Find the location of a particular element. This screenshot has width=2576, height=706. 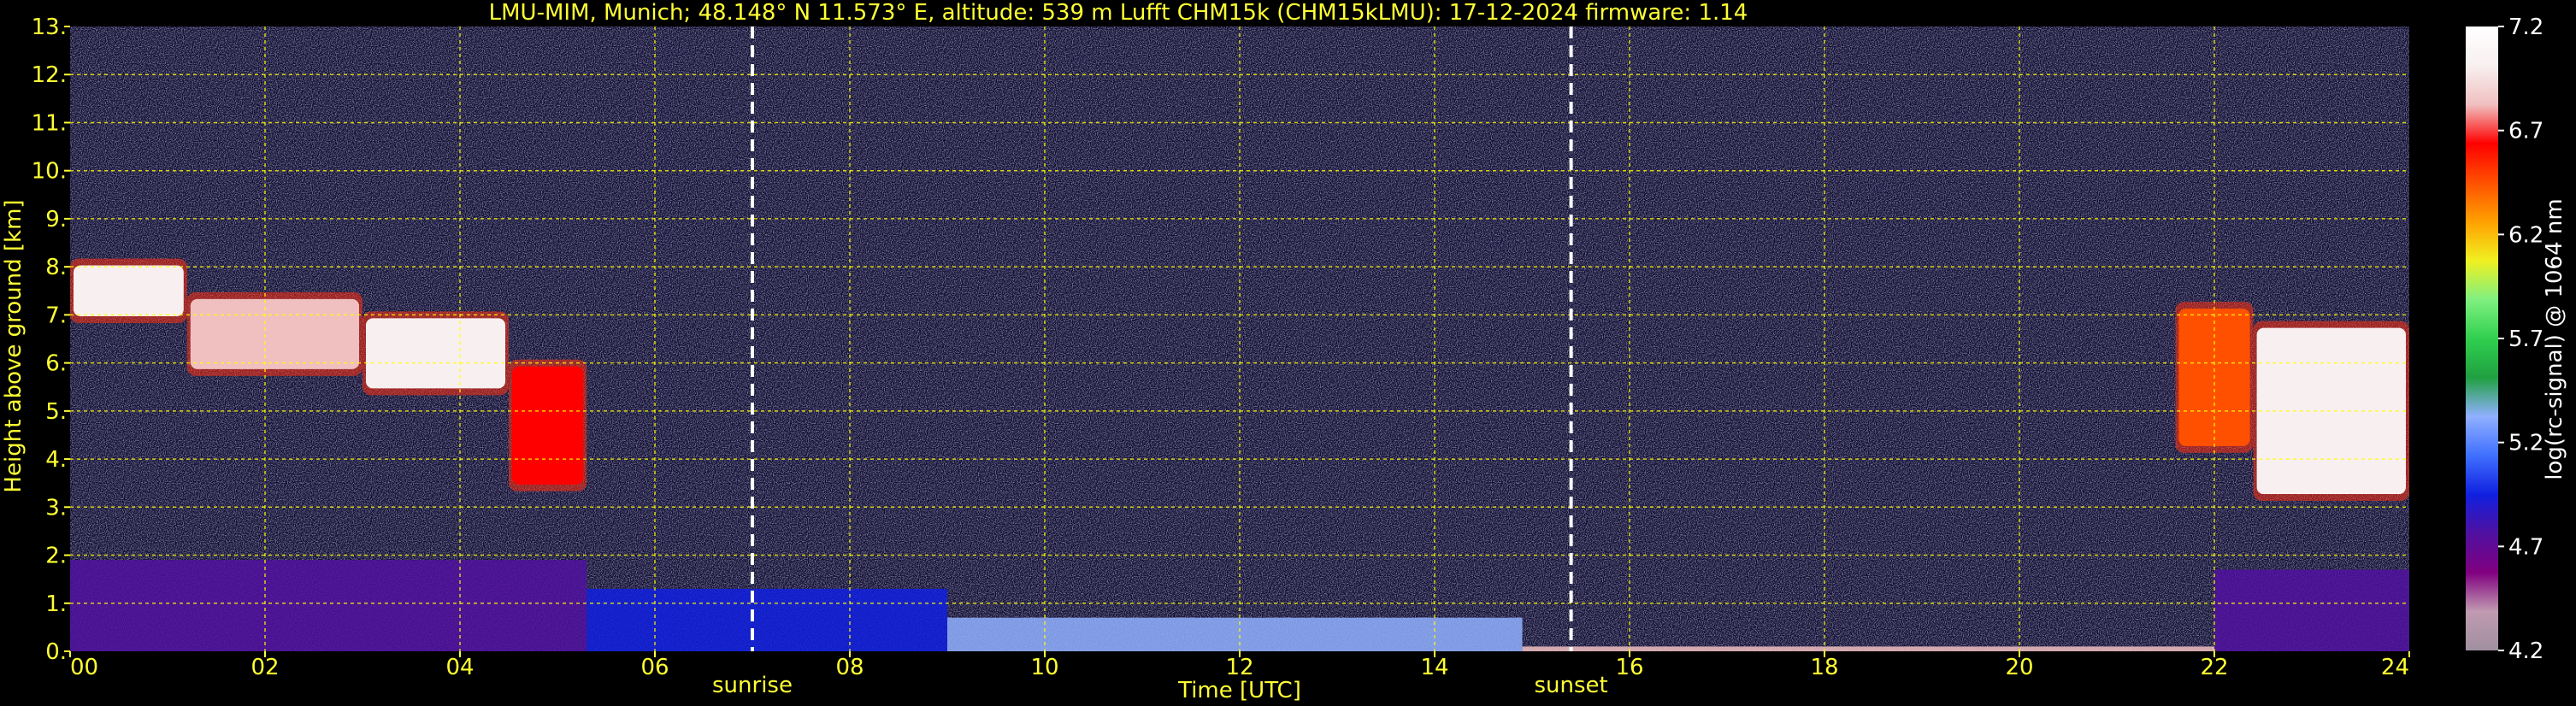

x-tick-label: 00 is located at coordinates (84, 667).